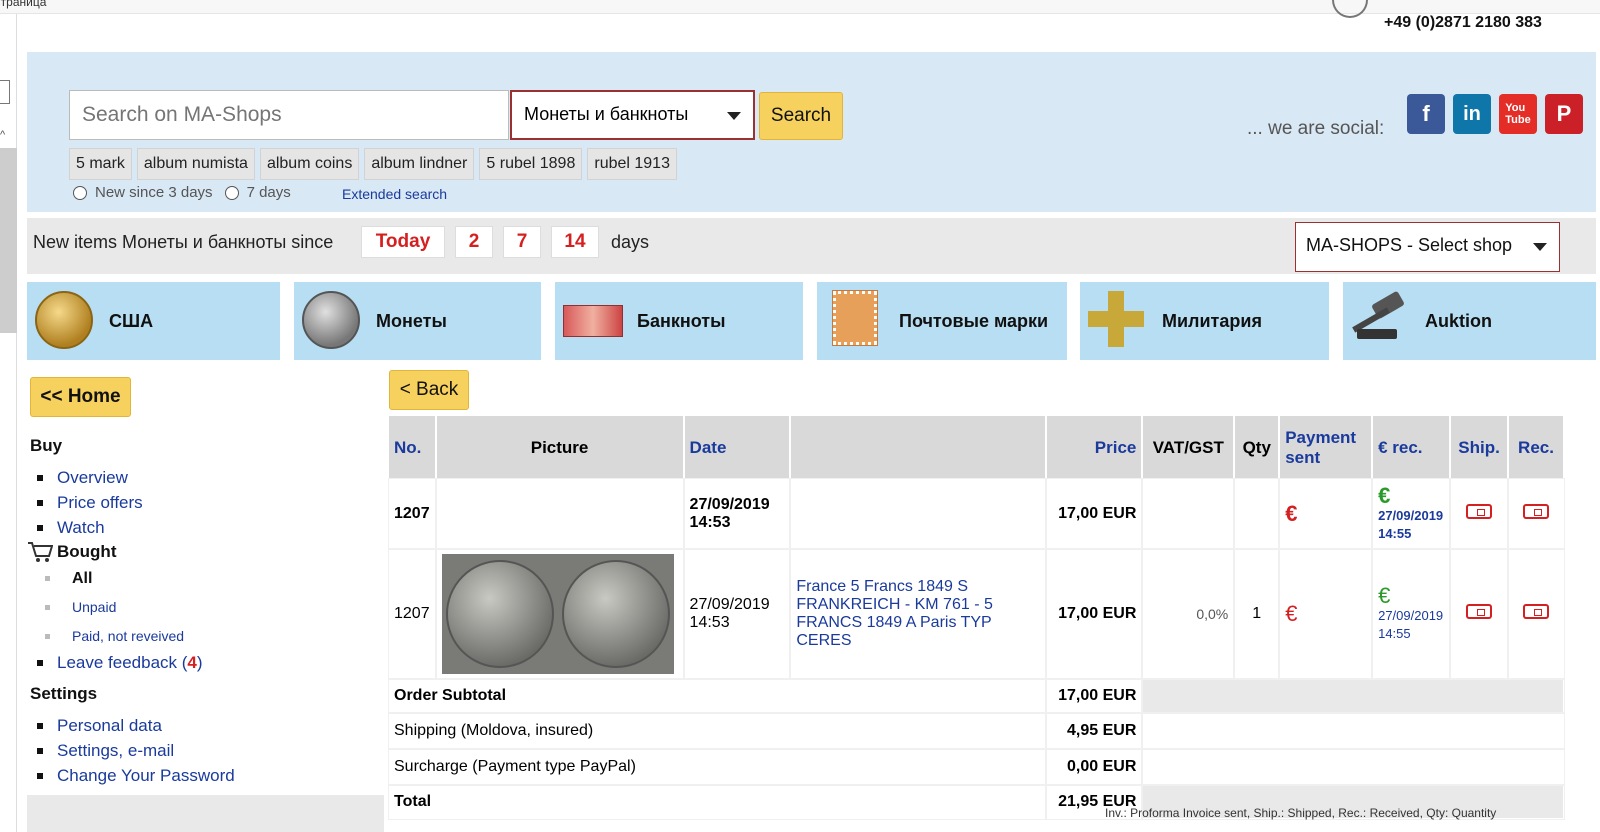 The image size is (1600, 832). Describe the element at coordinates (419, 164) in the screenshot. I see `tag-album-lindner: album lindner` at that location.